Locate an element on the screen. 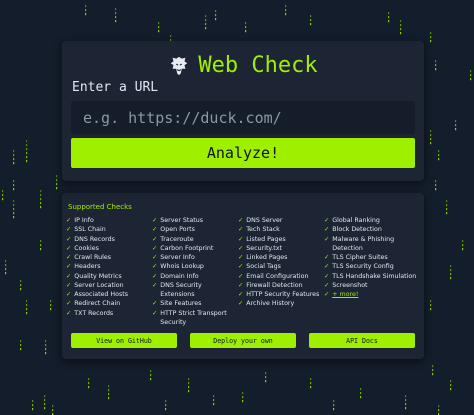 The height and width of the screenshot is (415, 474). check-label: Redirect Chain is located at coordinates (97, 304).